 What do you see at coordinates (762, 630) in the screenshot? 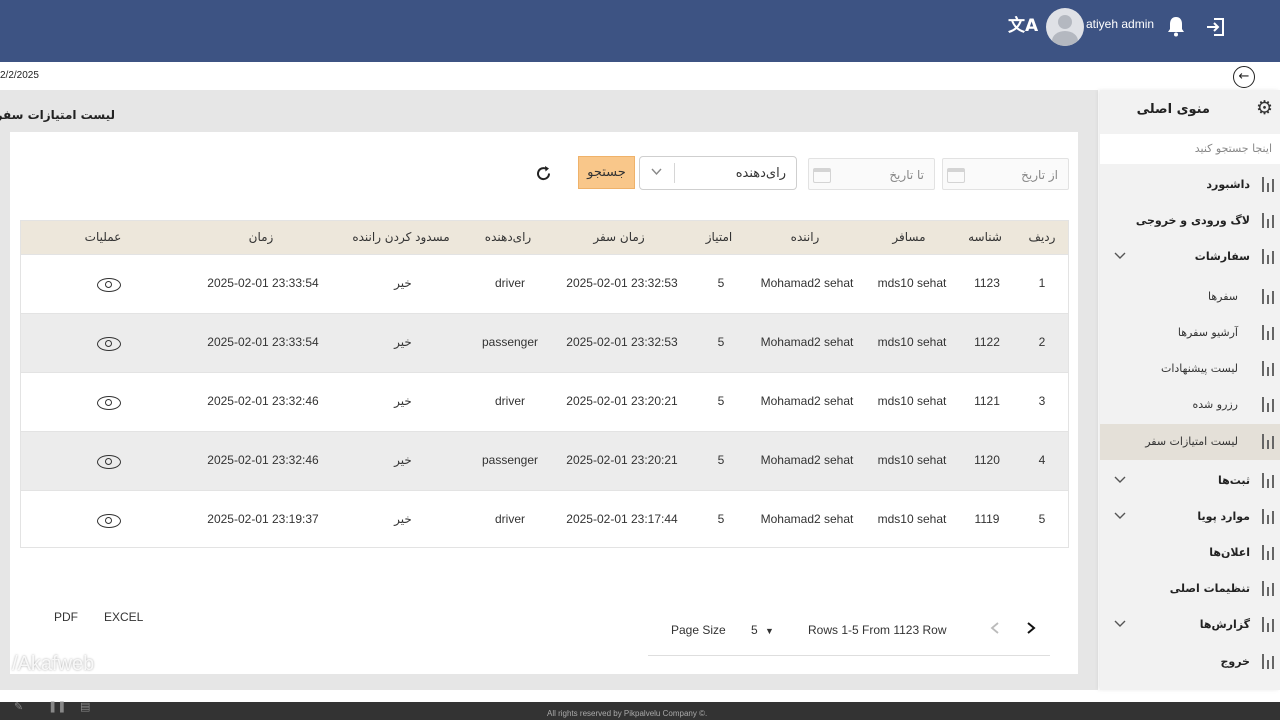
I see `page-size-select: 5 ▼` at bounding box center [762, 630].